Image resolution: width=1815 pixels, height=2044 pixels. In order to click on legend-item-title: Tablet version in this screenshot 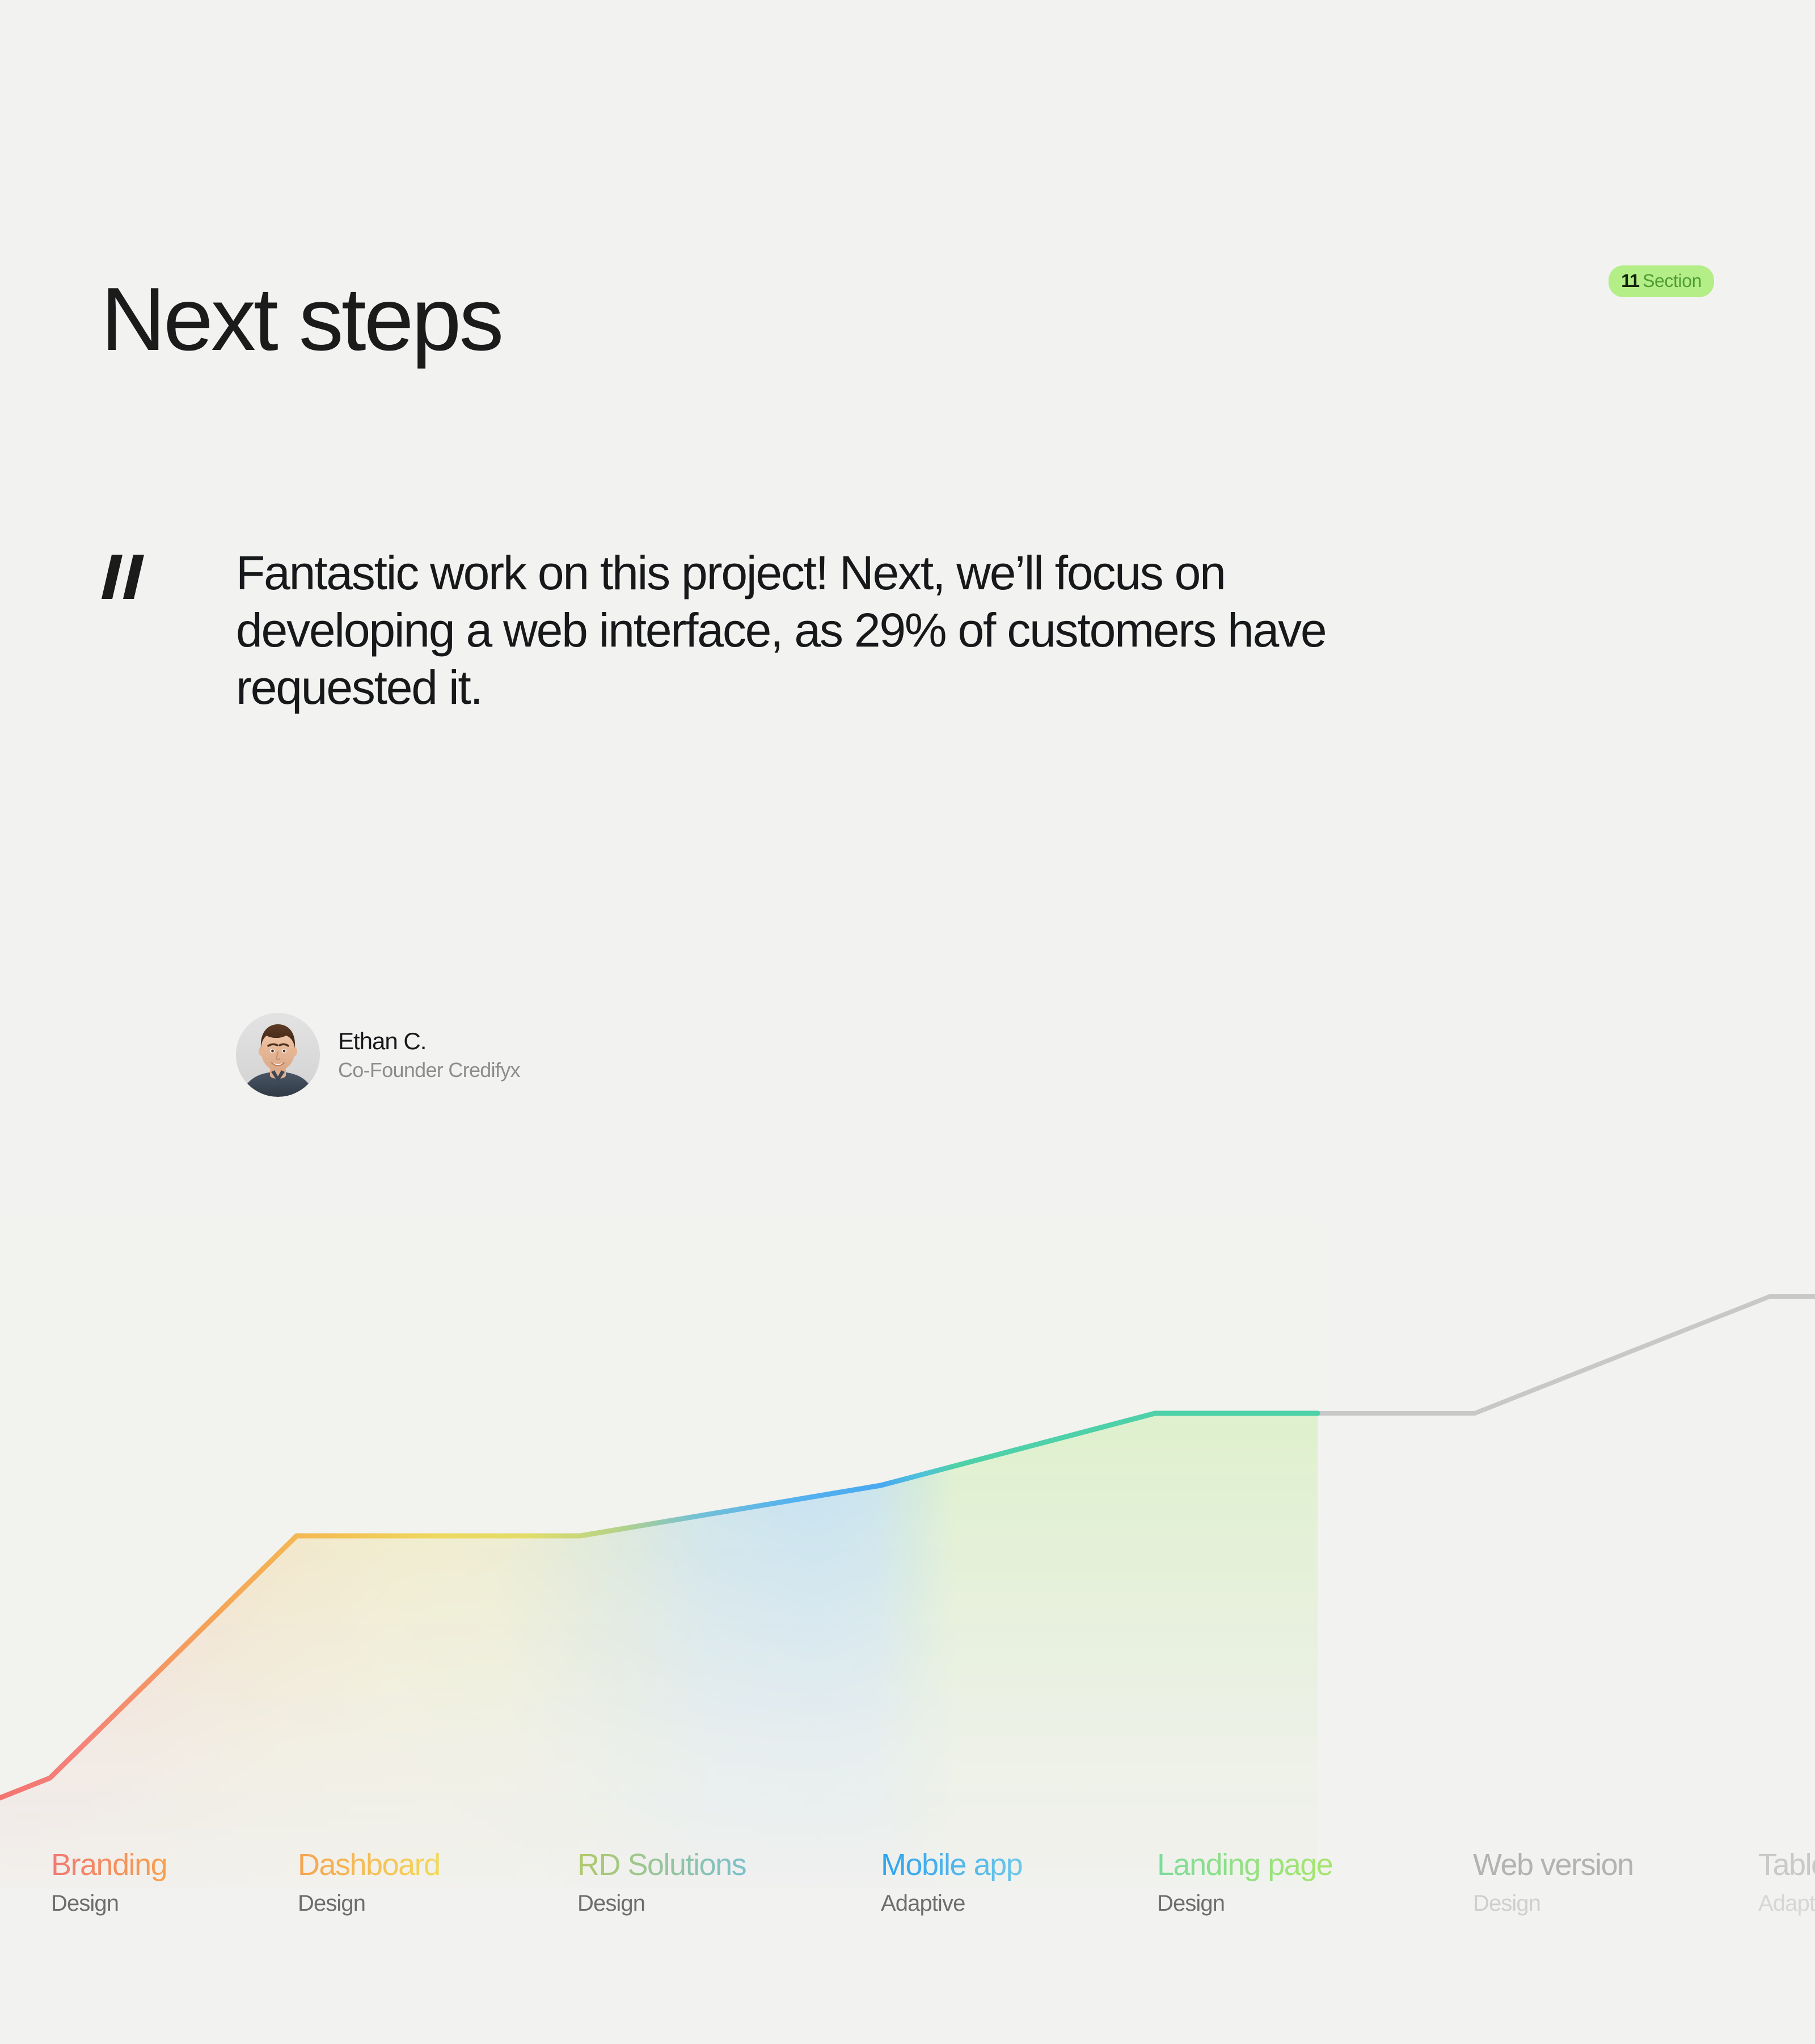, I will do `click(1786, 1865)`.